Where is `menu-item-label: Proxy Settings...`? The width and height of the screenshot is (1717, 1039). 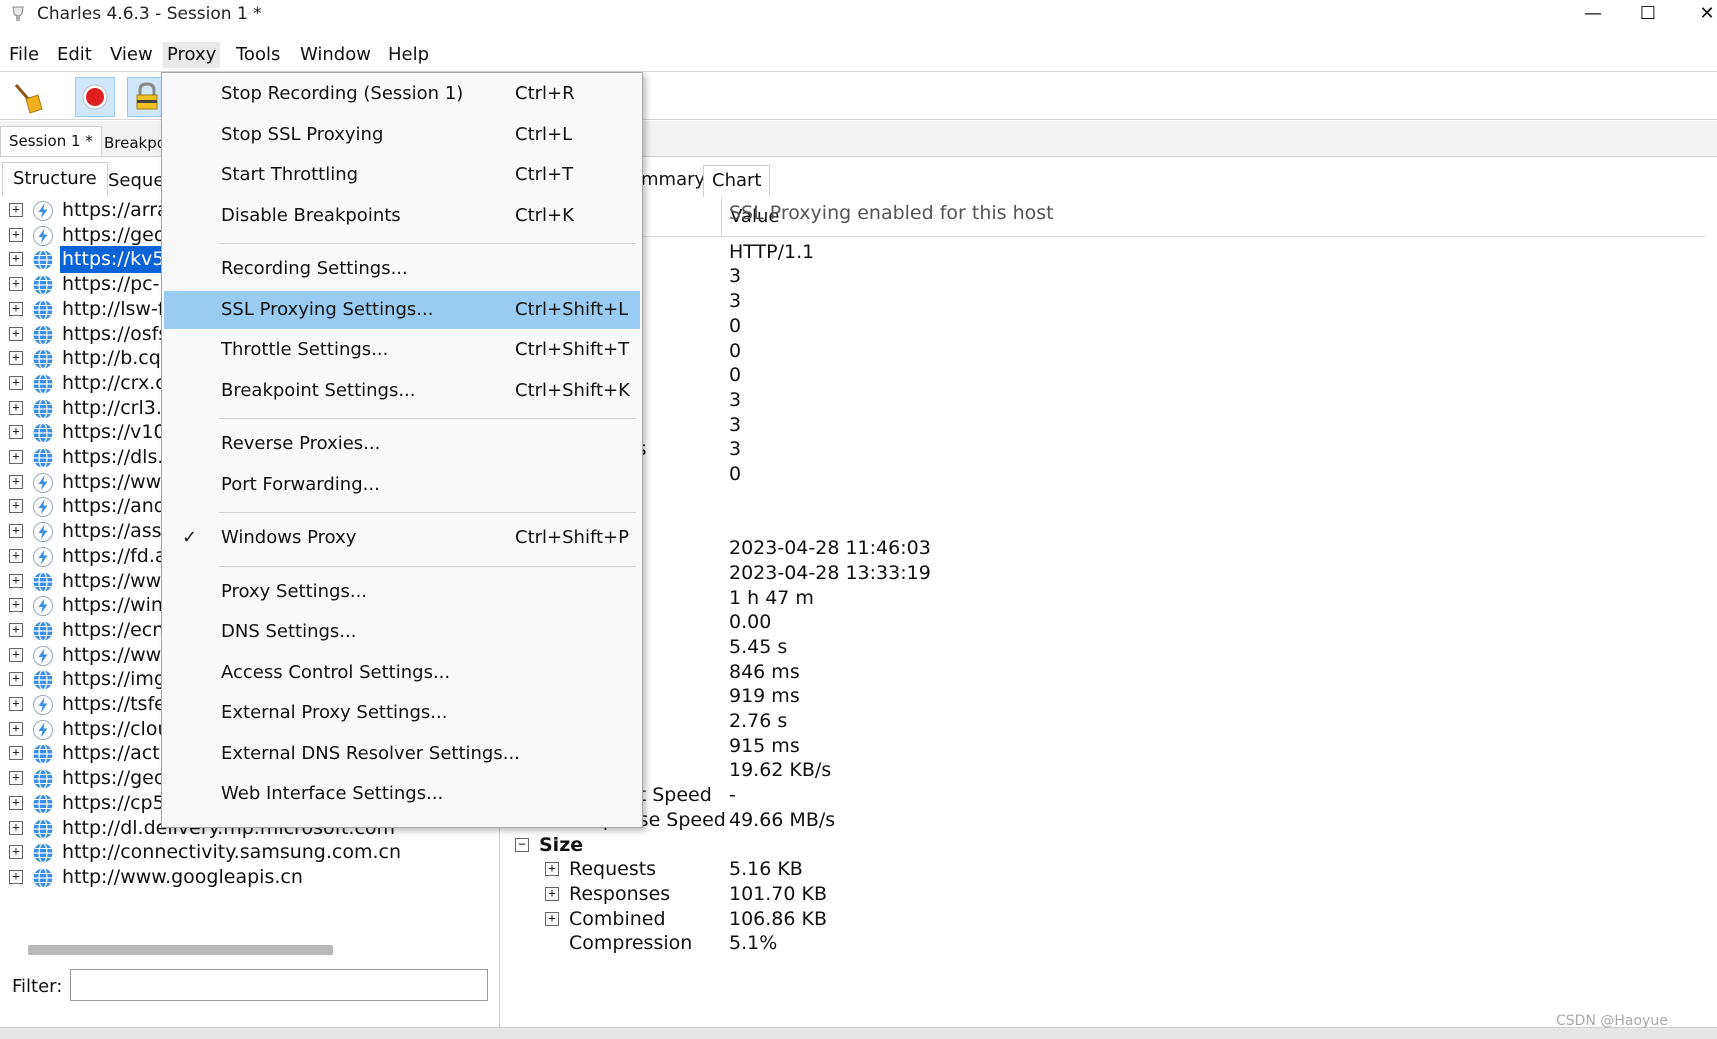 menu-item-label: Proxy Settings... is located at coordinates (294, 591).